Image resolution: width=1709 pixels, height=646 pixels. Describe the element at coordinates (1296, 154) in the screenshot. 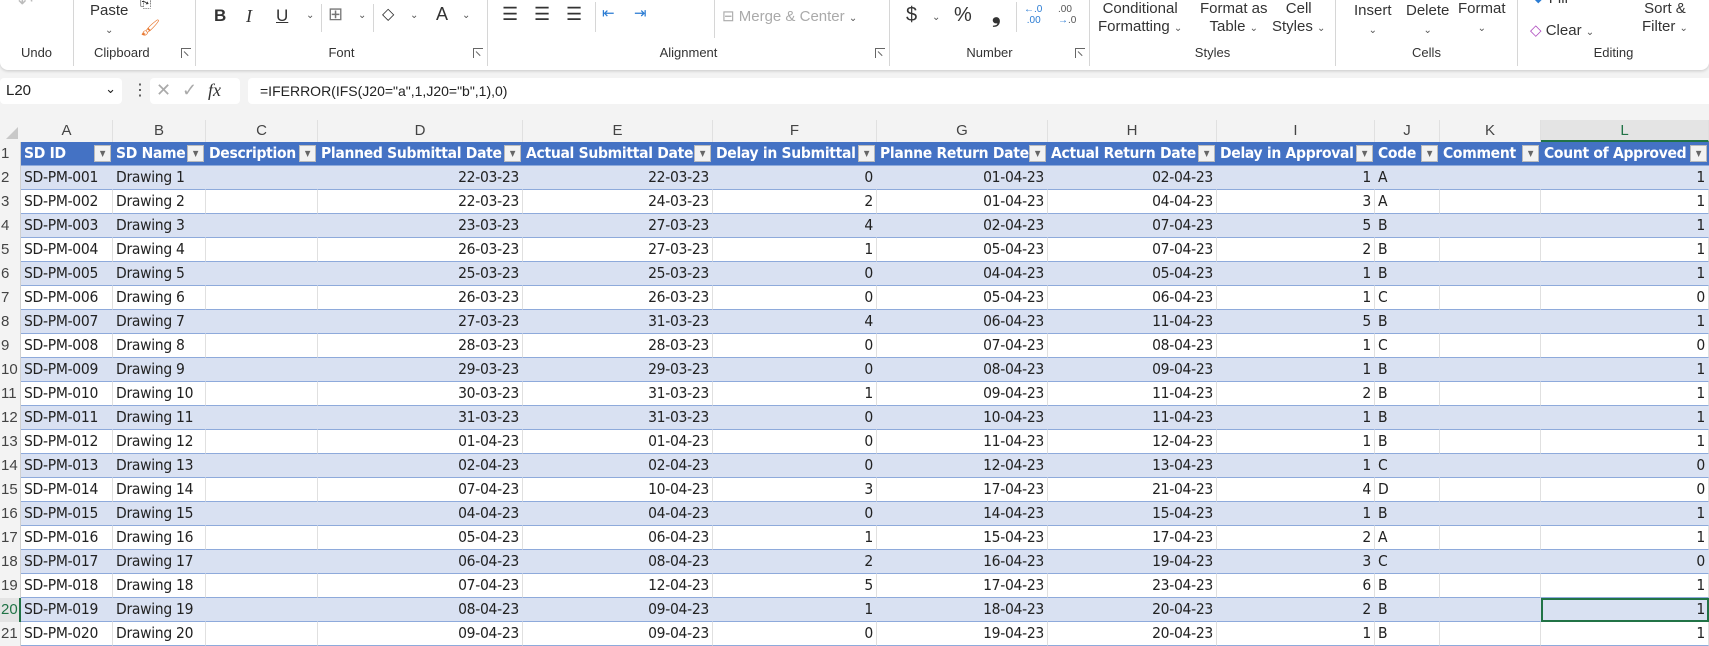

I see `table-header-cell: Delay in Approval ▼` at that location.